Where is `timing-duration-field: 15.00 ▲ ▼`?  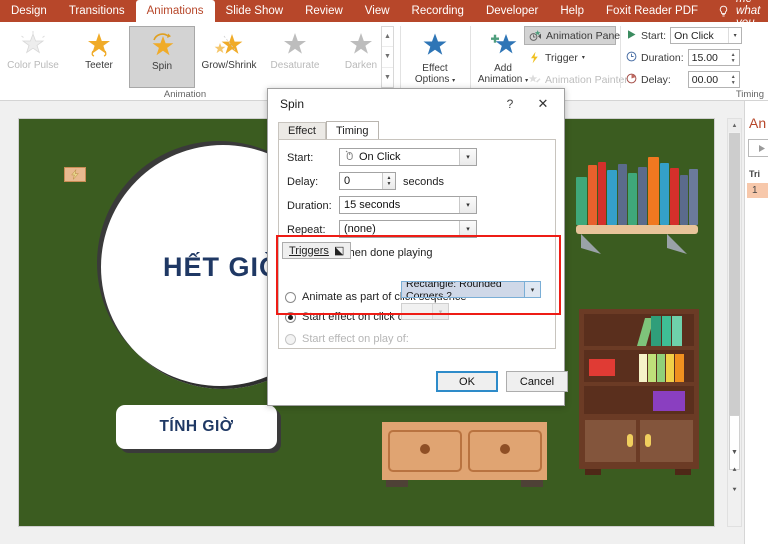
timing-duration-field: 15.00 ▲ ▼ is located at coordinates (713, 57).